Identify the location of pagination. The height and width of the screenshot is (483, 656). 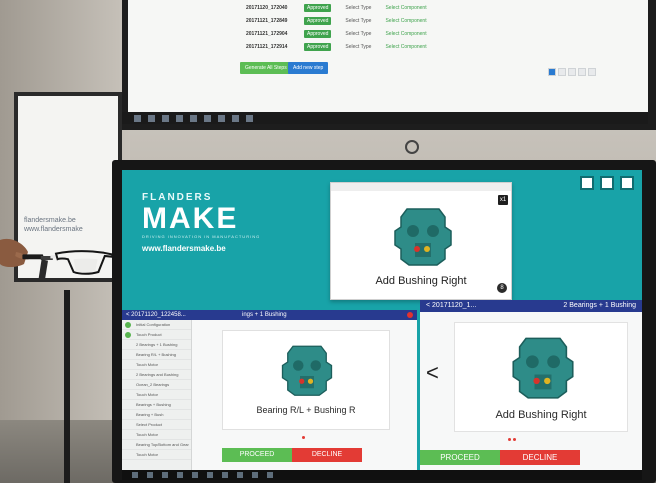
(572, 72).